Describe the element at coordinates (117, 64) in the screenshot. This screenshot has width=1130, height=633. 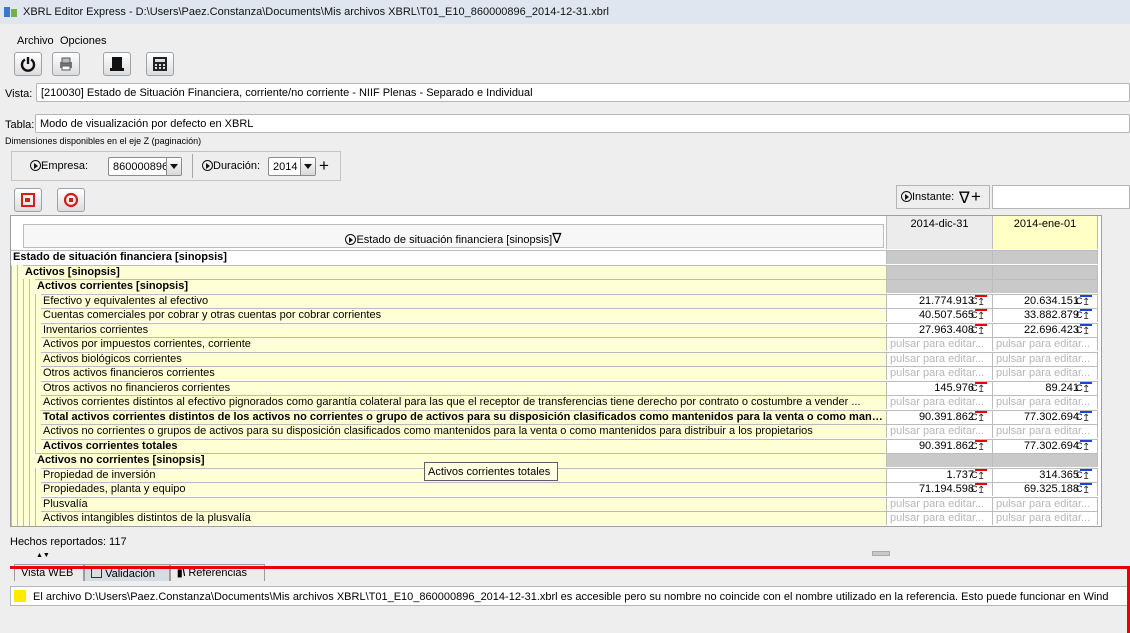
I see `stamp-button` at that location.